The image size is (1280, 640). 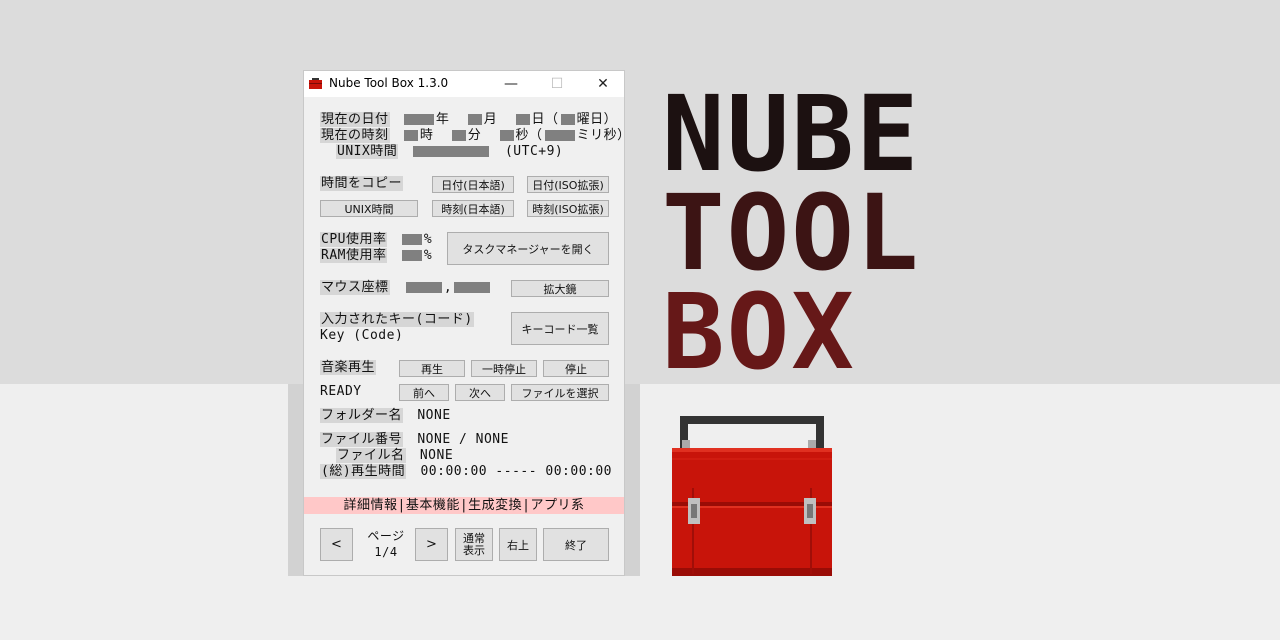 What do you see at coordinates (315, 83) in the screenshot?
I see `toolbox-app-icon` at bounding box center [315, 83].